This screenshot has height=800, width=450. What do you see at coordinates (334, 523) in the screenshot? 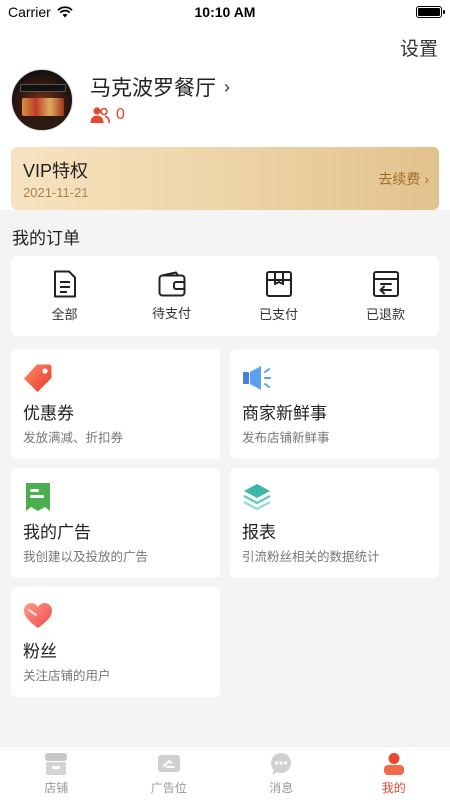
I see `feature-card-report: 报表 引流粉丝相关的数据统计` at bounding box center [334, 523].